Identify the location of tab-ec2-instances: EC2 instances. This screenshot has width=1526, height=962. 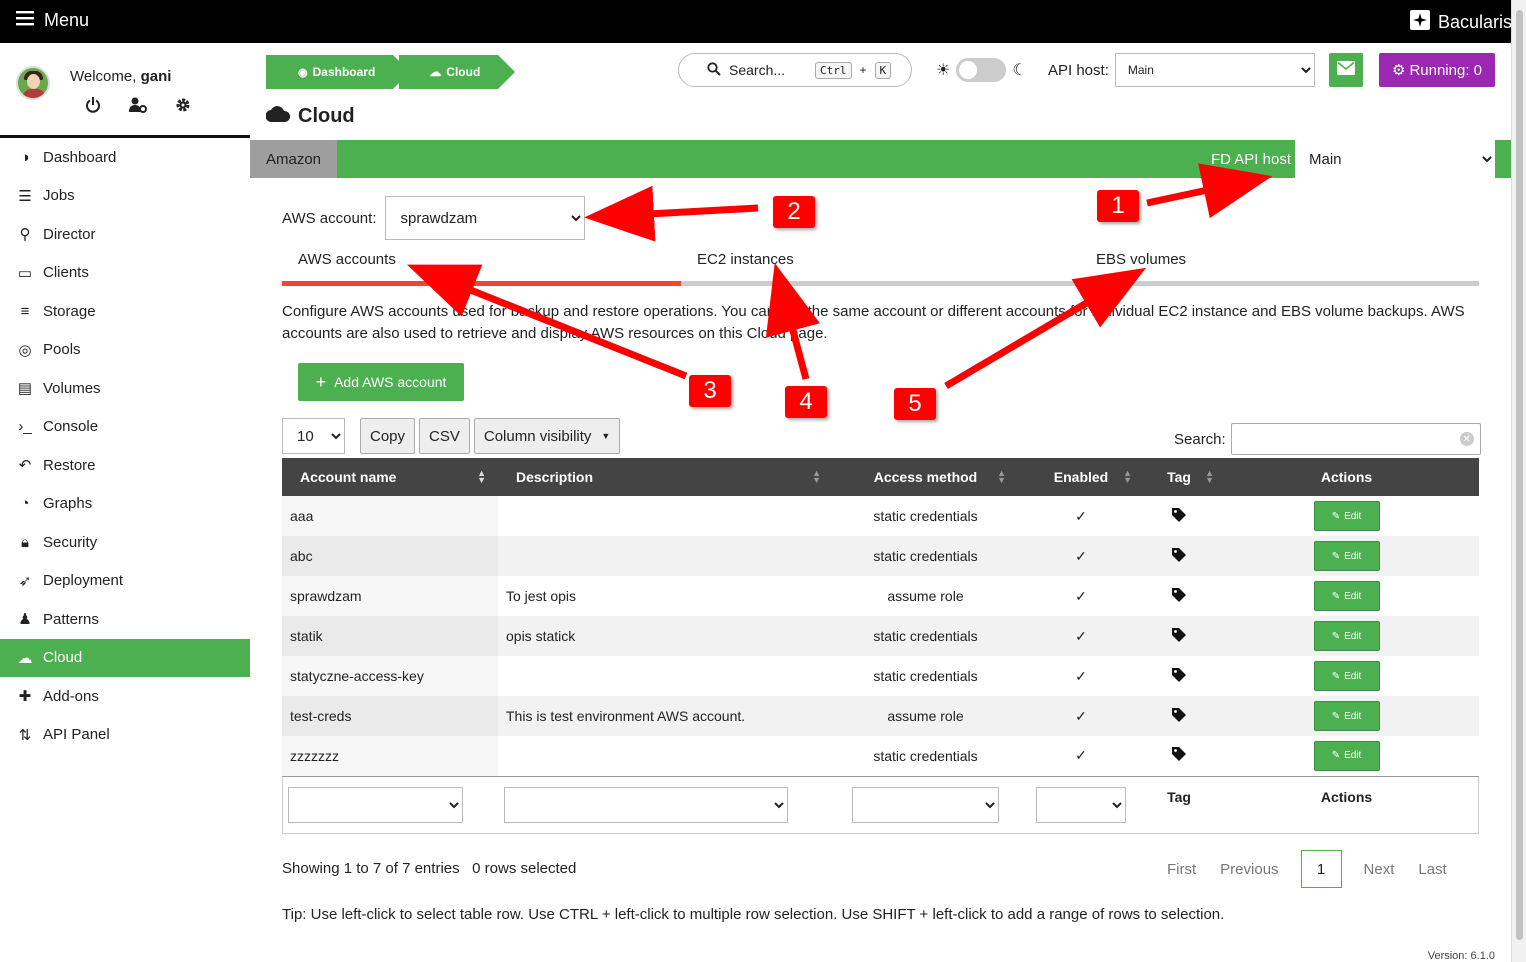
(880, 264).